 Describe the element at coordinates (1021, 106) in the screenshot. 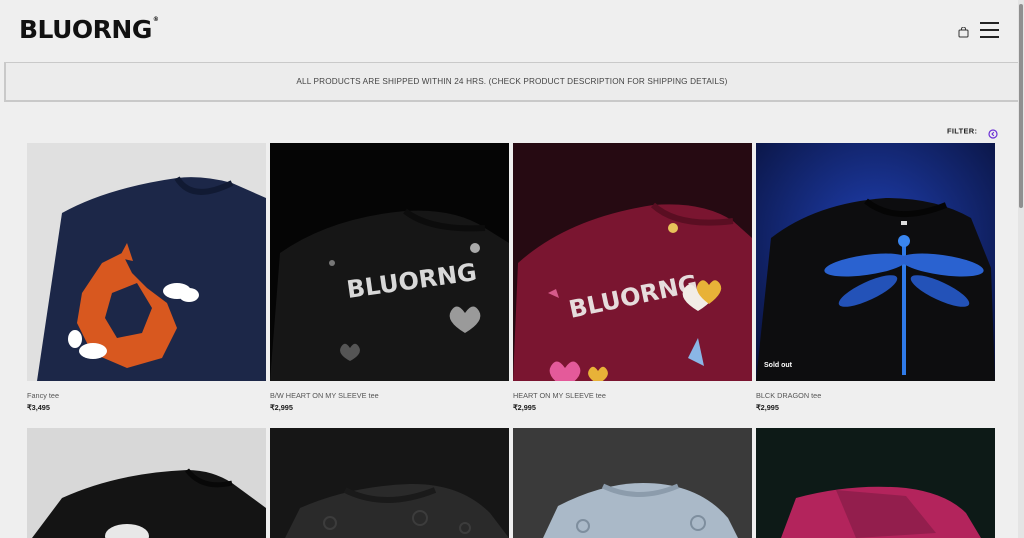

I see `scrollbar-thumb` at that location.